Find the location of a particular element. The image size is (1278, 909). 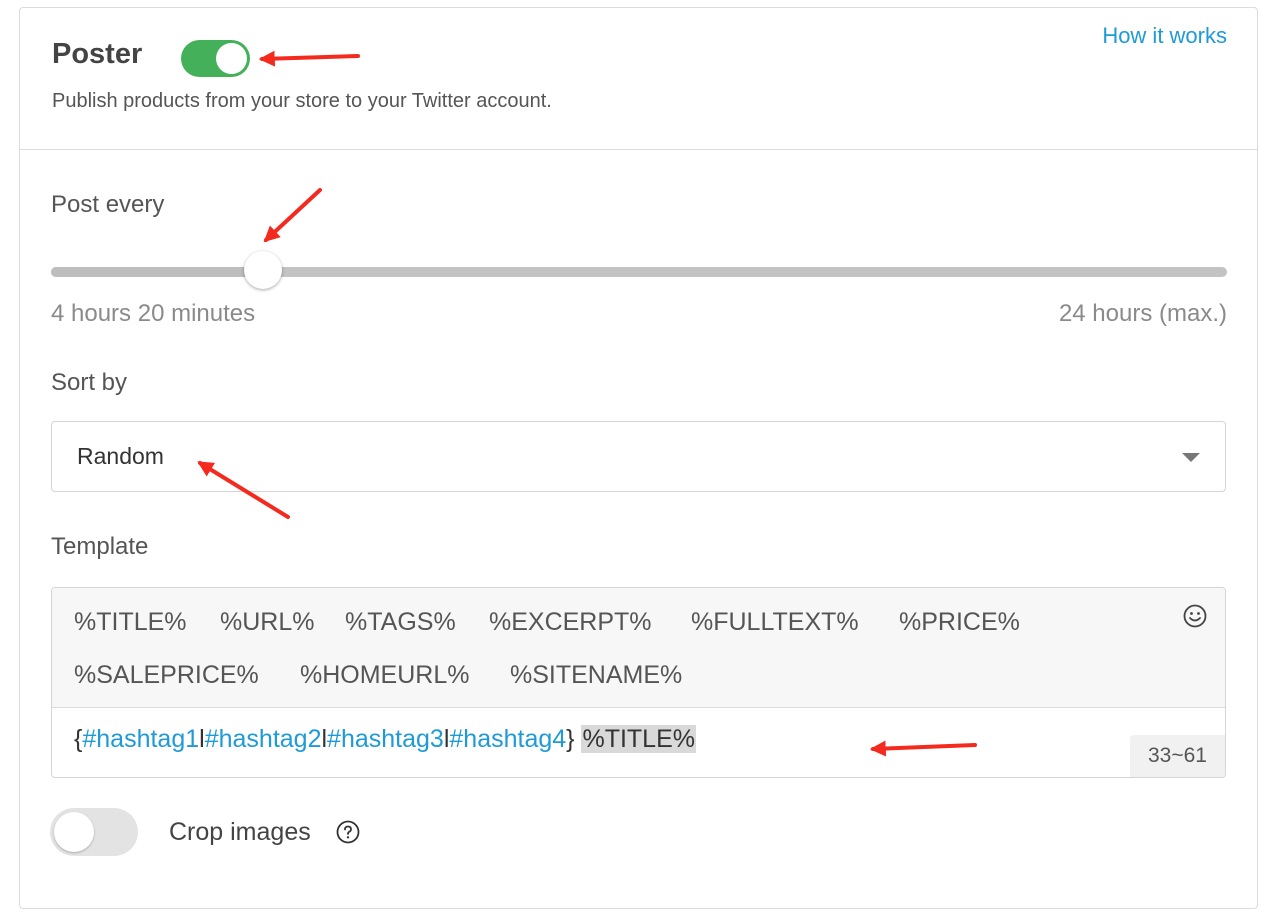

character-counter: 33~61 is located at coordinates (1177, 756).